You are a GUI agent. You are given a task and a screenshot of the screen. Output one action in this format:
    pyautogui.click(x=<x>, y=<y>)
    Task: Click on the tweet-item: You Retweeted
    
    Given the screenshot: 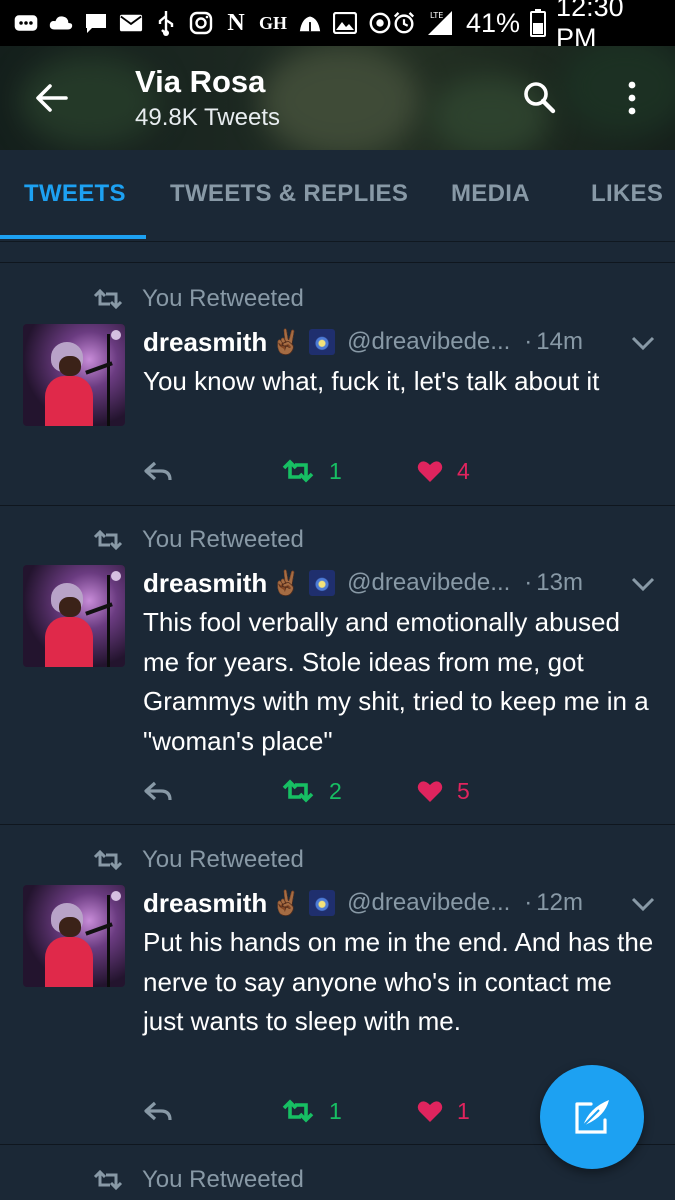 What is the action you would take?
    pyautogui.click(x=337, y=1182)
    